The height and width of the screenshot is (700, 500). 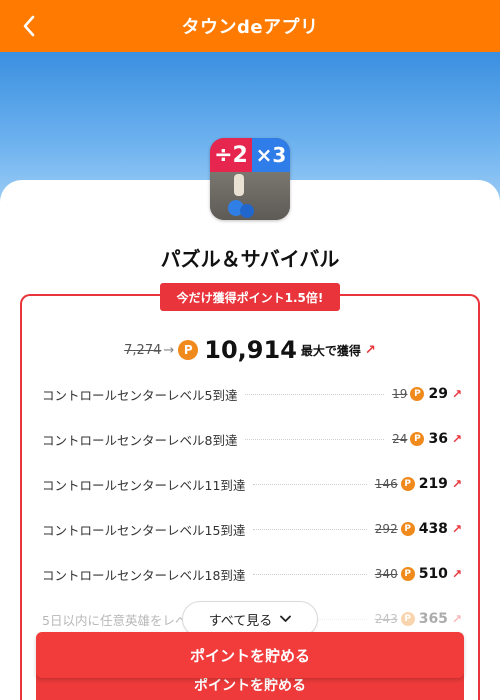 I want to click on mission-row: コントロールセンターレベル15到達 292 P 438 ↗, so click(x=252, y=529).